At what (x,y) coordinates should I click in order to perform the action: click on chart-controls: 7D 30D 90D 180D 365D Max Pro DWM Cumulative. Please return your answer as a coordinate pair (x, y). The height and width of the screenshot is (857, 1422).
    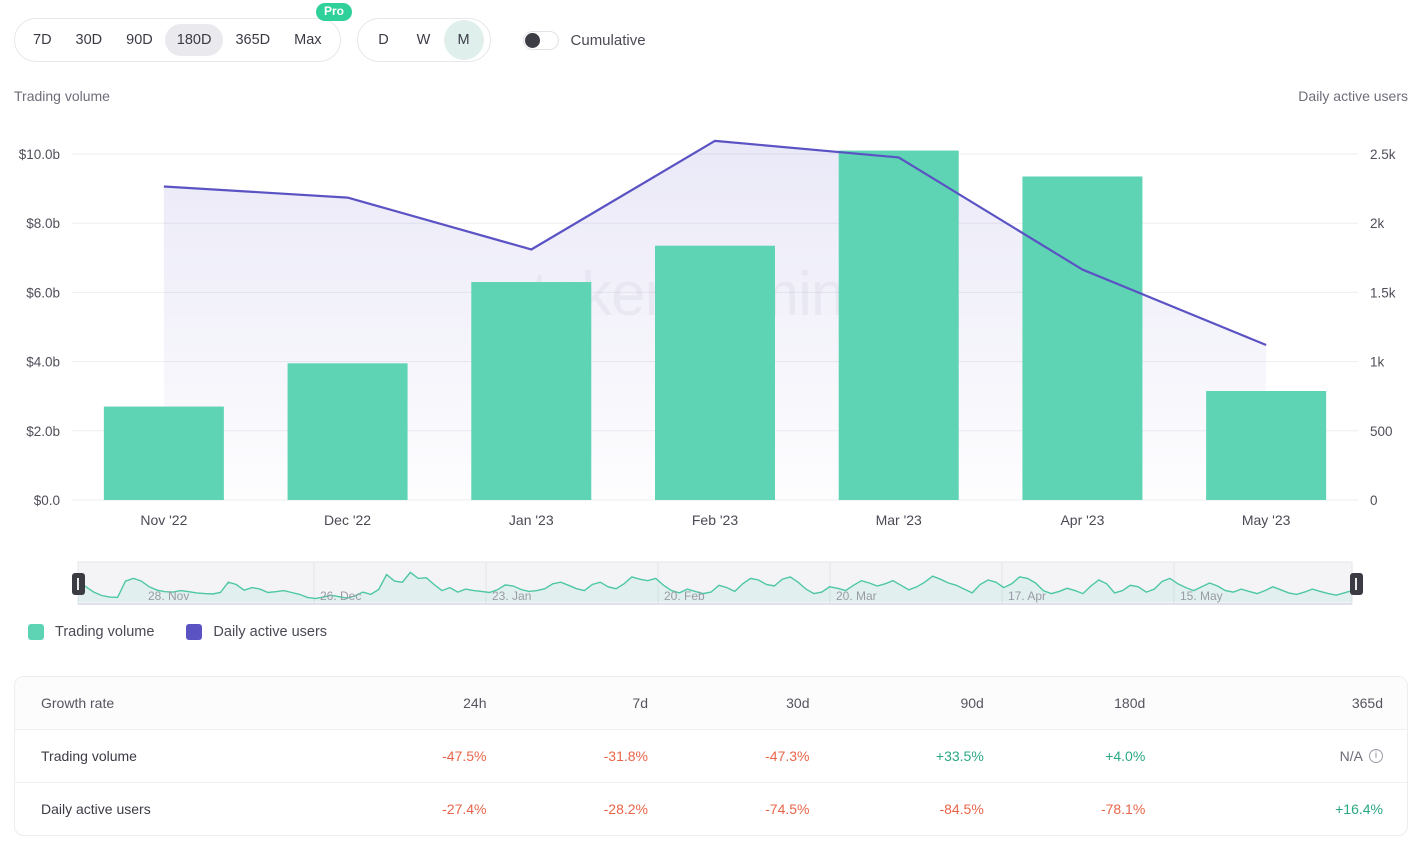
    Looking at the image, I should click on (711, 40).